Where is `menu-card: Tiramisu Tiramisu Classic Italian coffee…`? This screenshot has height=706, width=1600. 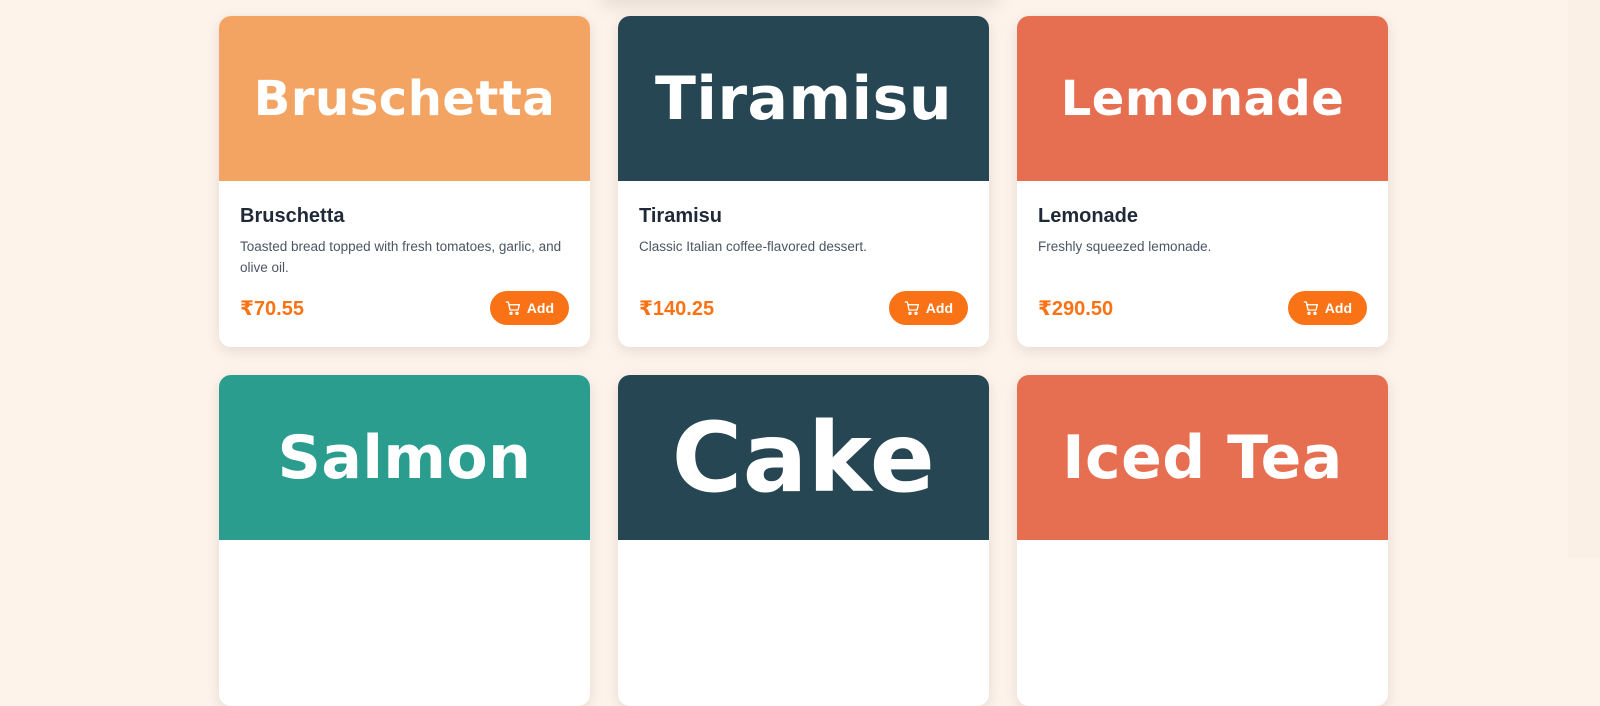
menu-card: Tiramisu Tiramisu Classic Italian coffee… is located at coordinates (803, 181).